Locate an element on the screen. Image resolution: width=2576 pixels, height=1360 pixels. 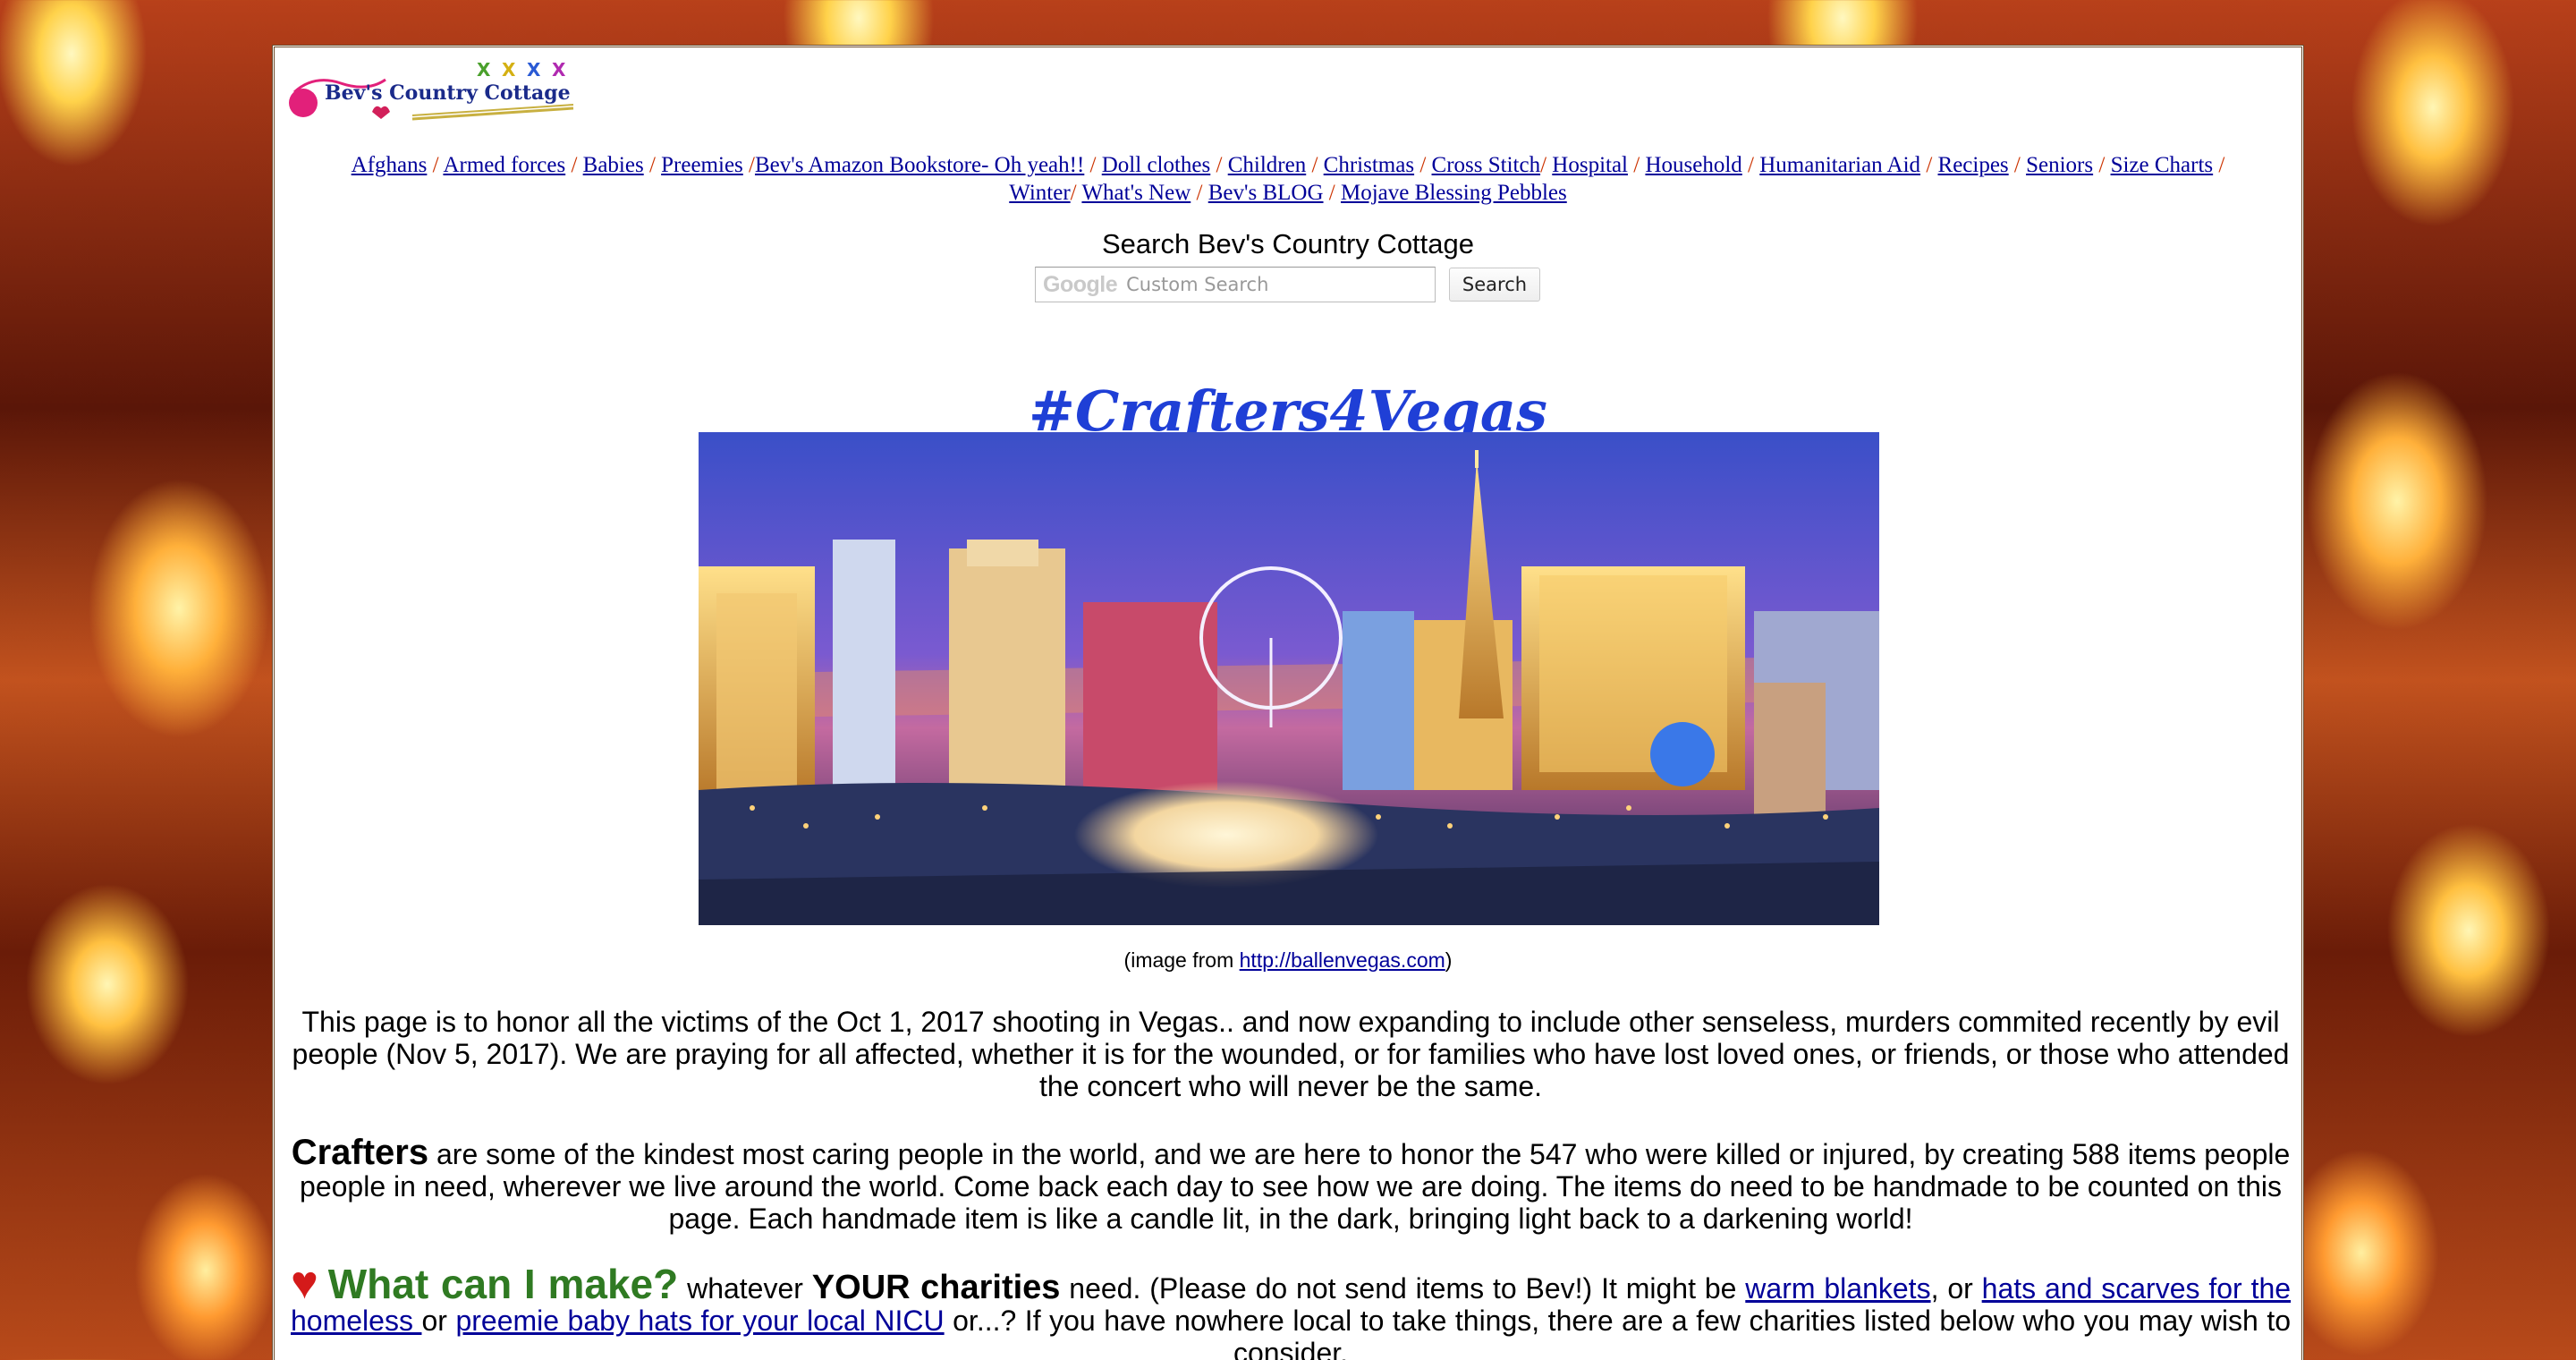
preemie-hats-link: preemie baby hats for your local NICU is located at coordinates (699, 1321).